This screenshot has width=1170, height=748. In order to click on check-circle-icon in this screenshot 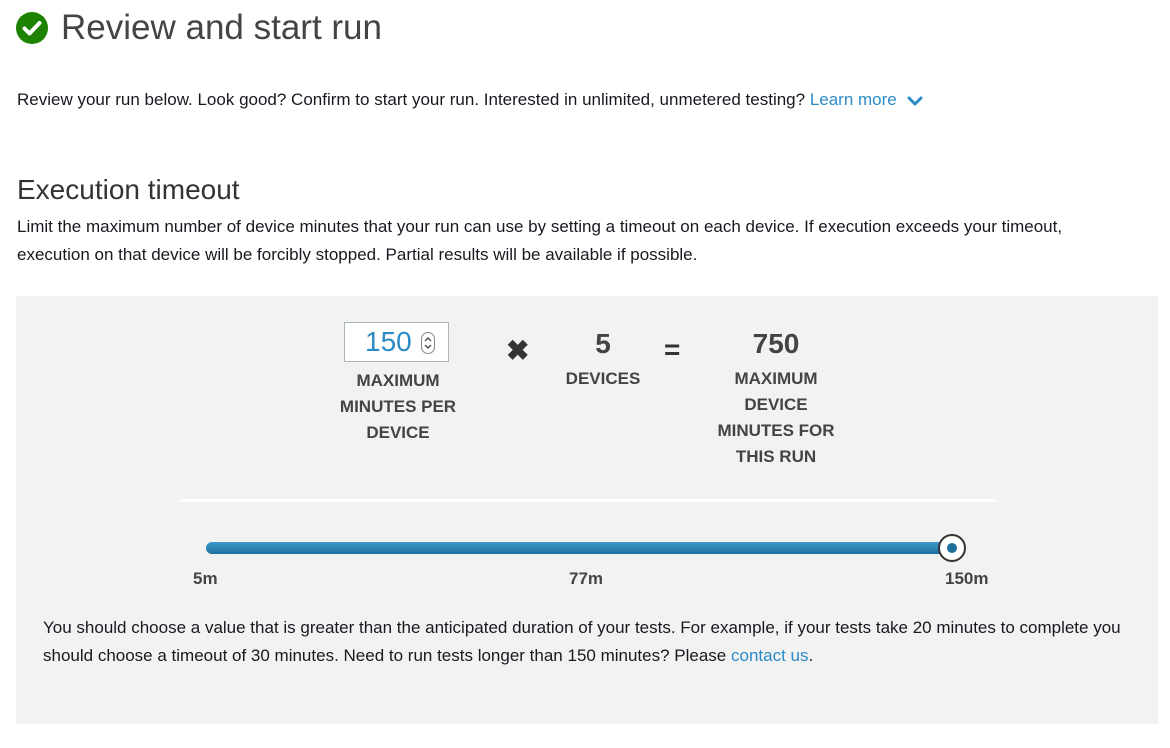, I will do `click(32, 28)`.